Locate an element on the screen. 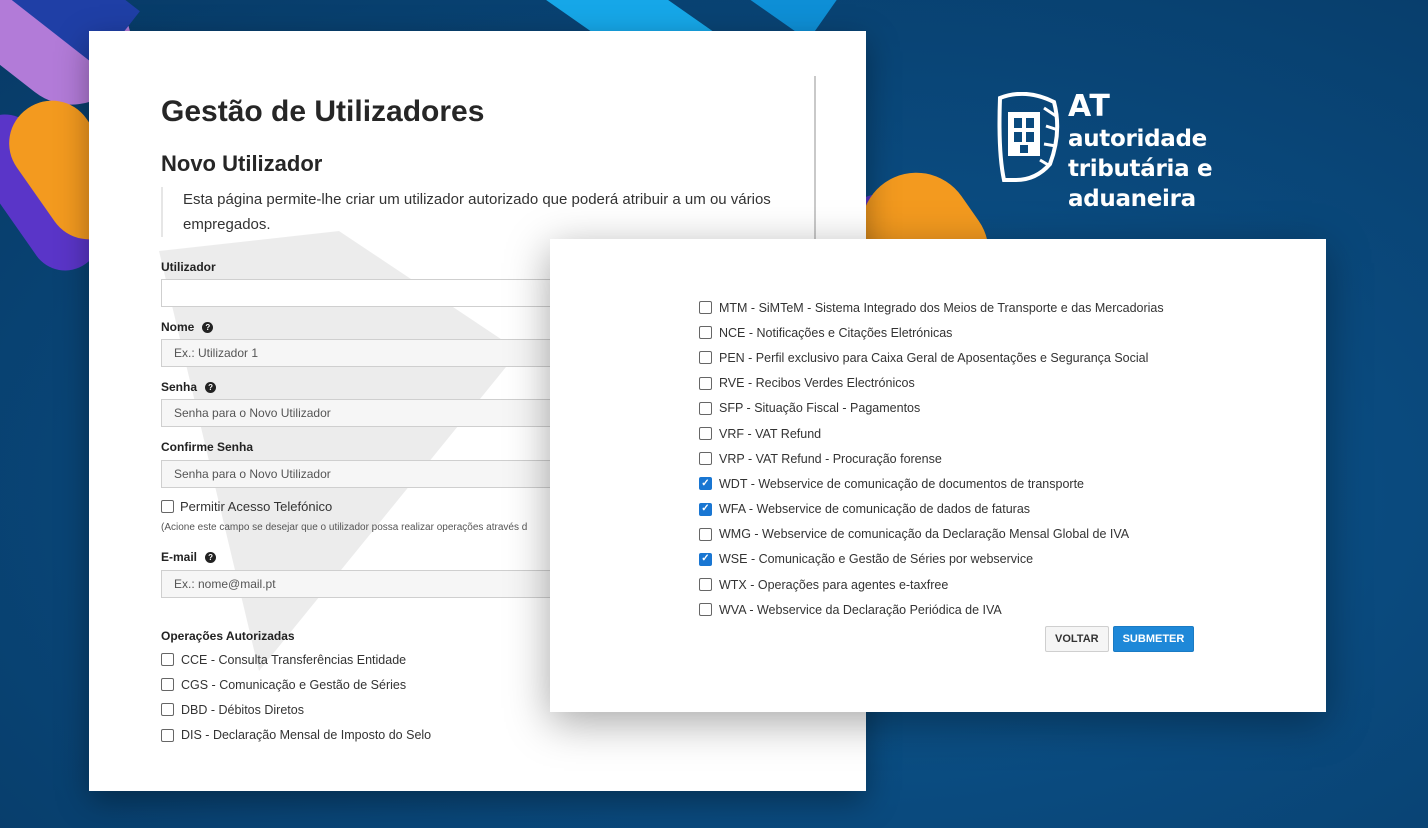  confirme-senha-label: Confirme Senha is located at coordinates (207, 447).